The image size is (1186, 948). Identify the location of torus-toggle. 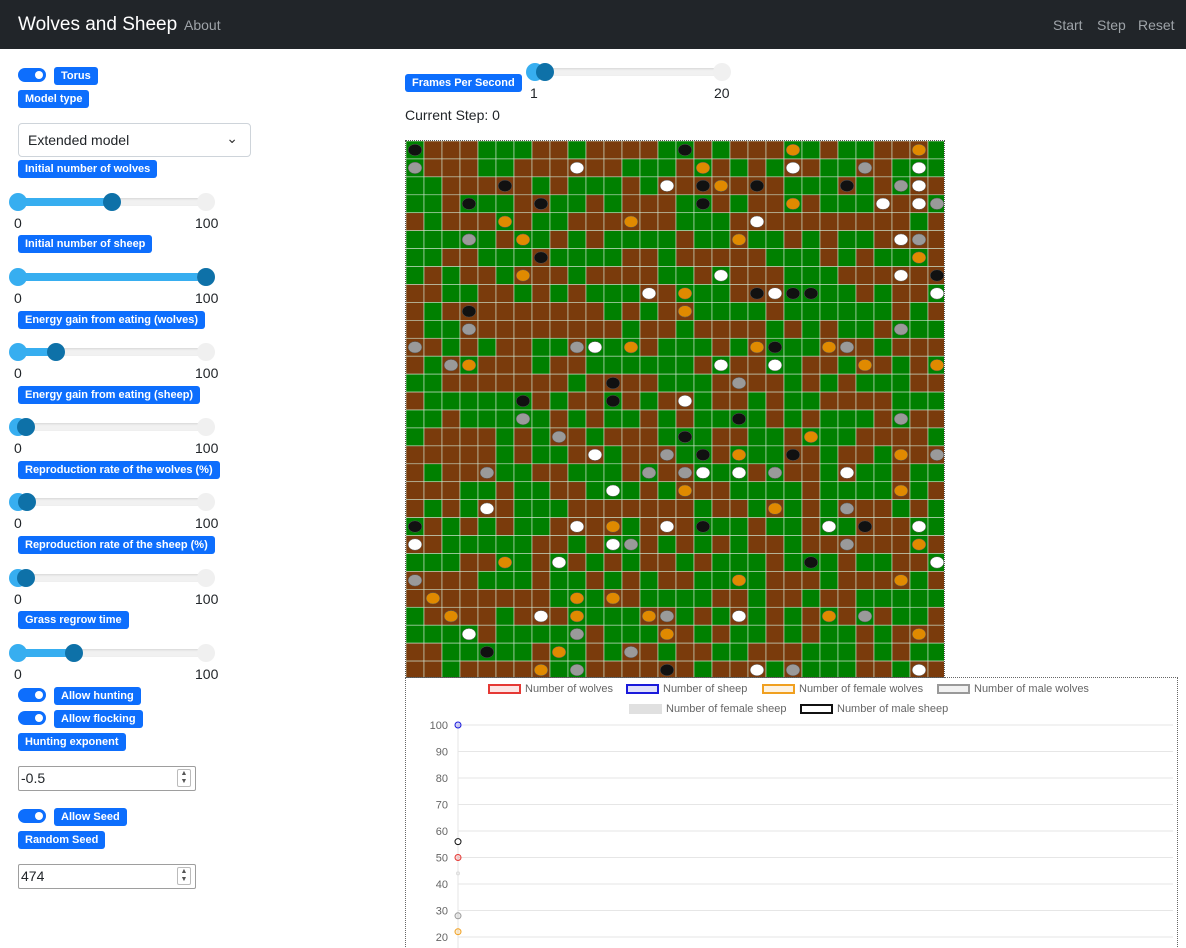
(32, 75).